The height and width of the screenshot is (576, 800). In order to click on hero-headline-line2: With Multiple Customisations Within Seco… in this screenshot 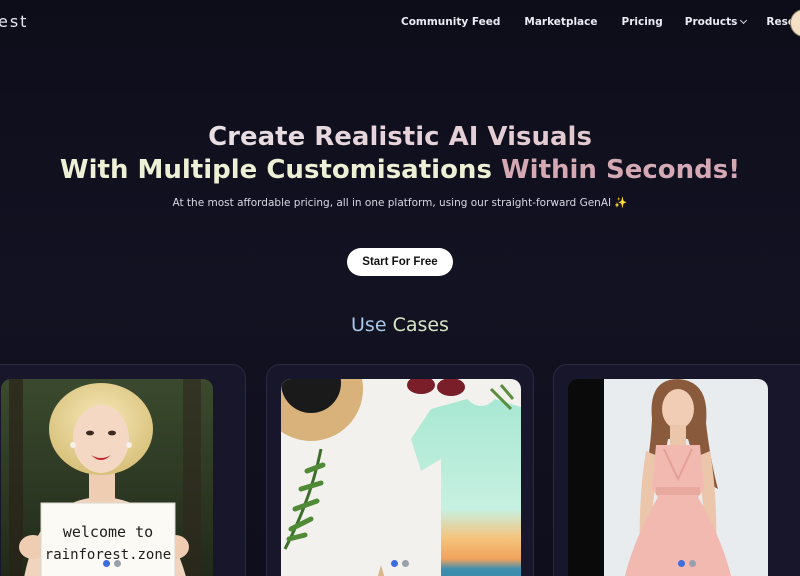, I will do `click(400, 170)`.